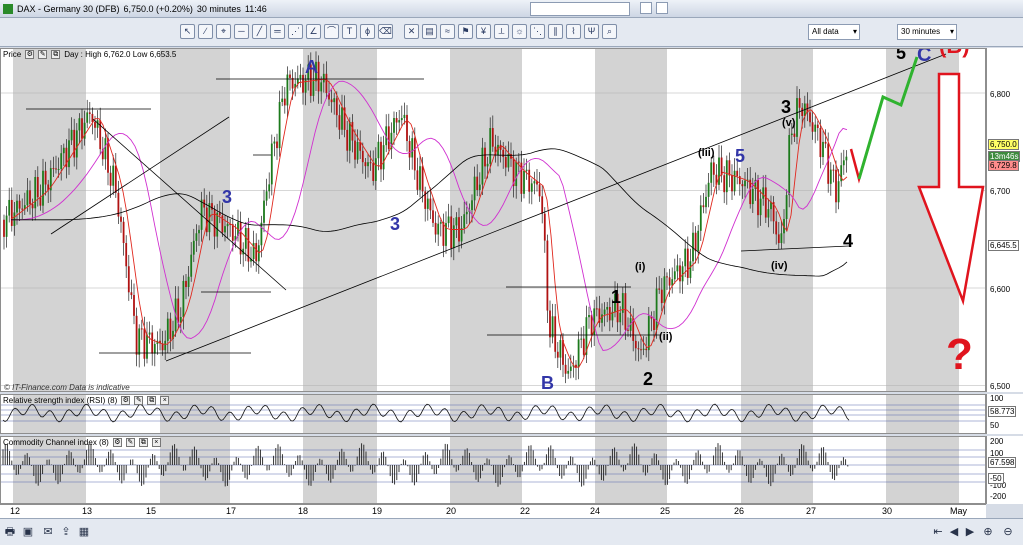 The height and width of the screenshot is (545, 1023). Describe the element at coordinates (28, 532) in the screenshot. I see `save-icon: ▣` at that location.